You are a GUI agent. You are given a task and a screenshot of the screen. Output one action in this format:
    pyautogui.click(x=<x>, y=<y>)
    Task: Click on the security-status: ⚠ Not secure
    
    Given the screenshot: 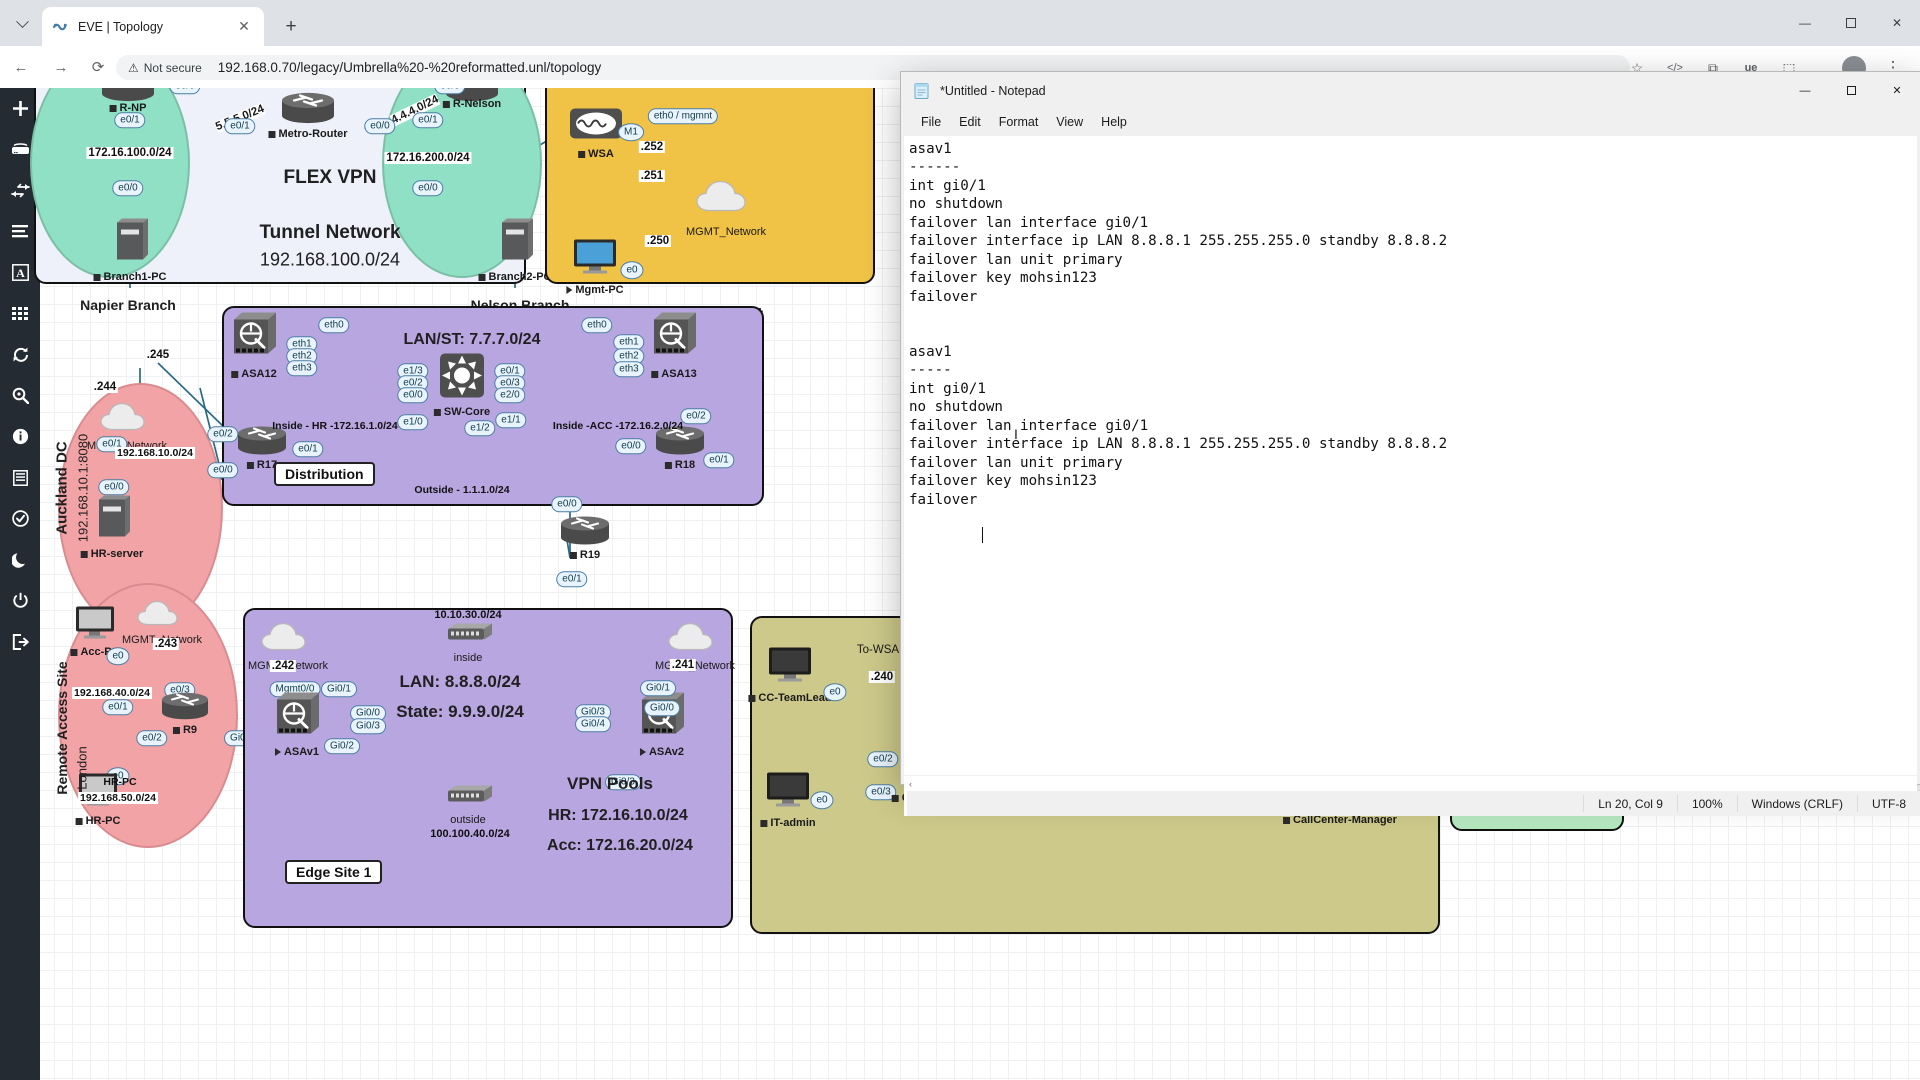 What is the action you would take?
    pyautogui.click(x=165, y=68)
    